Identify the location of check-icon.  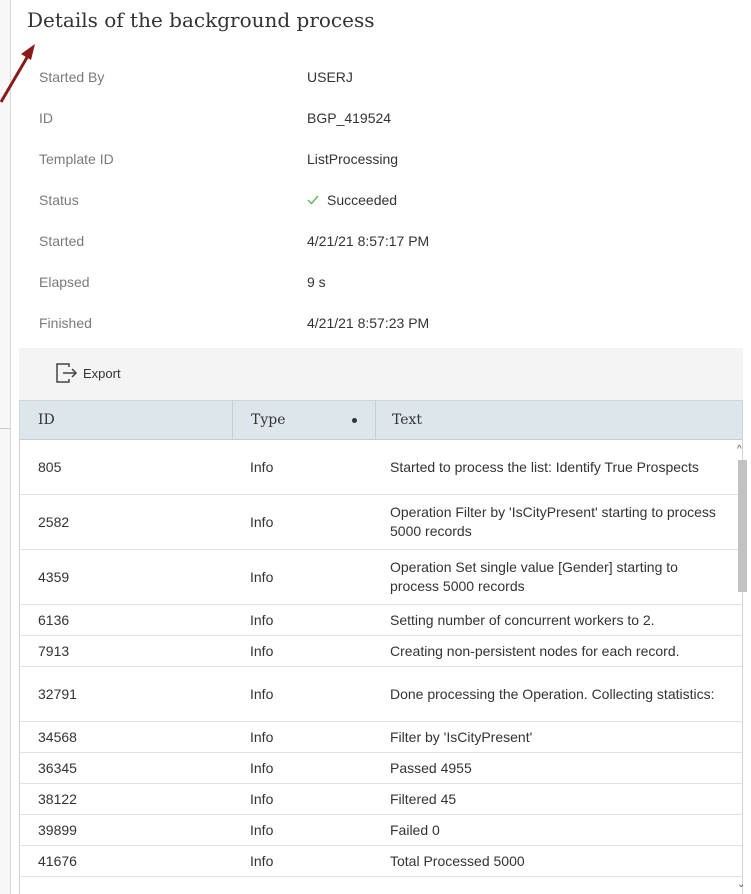
(313, 200).